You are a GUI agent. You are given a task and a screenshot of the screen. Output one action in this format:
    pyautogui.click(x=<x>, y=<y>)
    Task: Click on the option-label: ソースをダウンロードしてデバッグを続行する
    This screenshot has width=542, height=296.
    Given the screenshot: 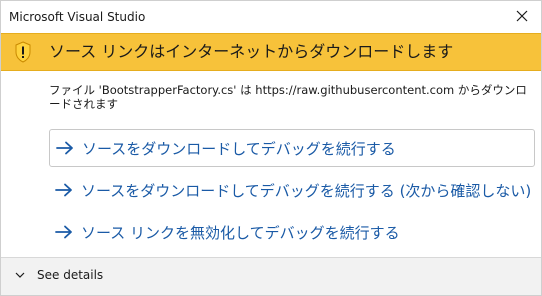 What is the action you would take?
    pyautogui.click(x=239, y=148)
    